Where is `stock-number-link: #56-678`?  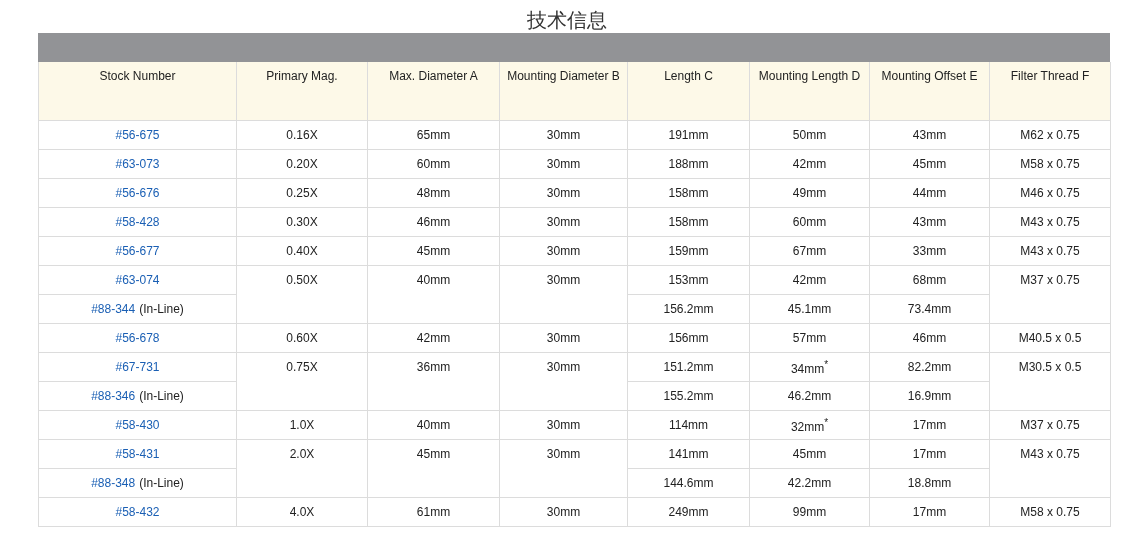
stock-number-link: #56-678 is located at coordinates (137, 338).